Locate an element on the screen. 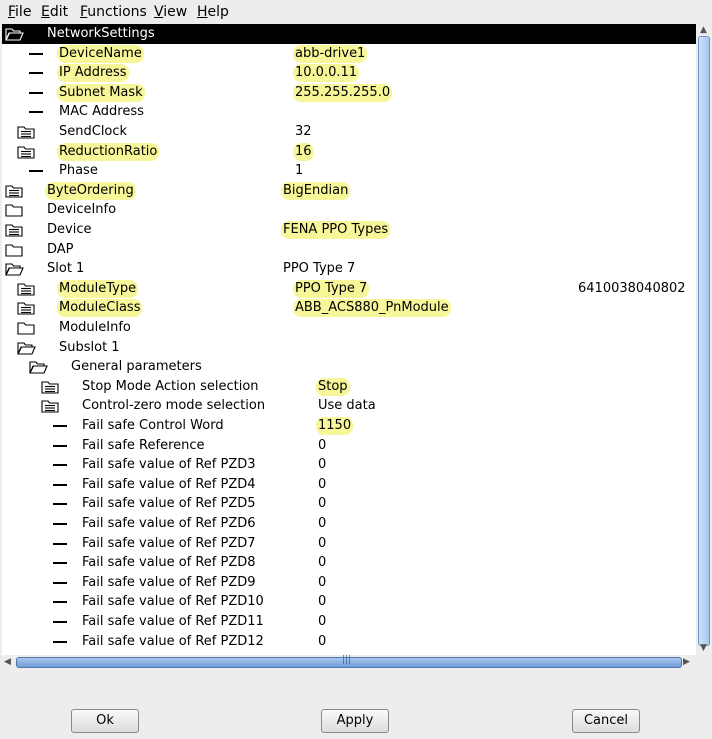  tree-row: Fail safe value of Ref PZD7 0 is located at coordinates (349, 544).